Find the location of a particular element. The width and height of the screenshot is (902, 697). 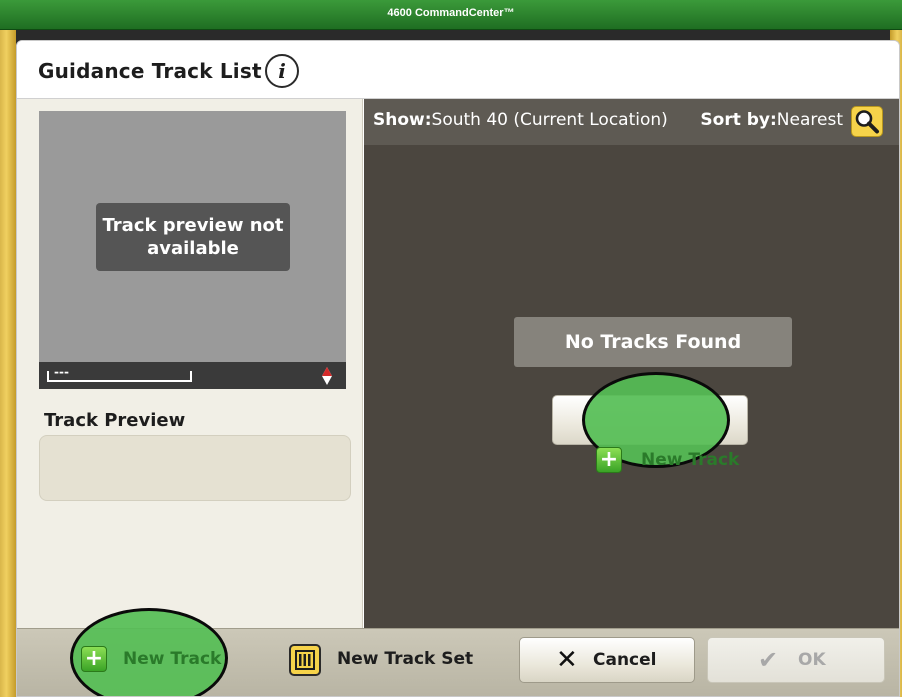

display-title: 4600 CommandCenter™ is located at coordinates (451, 13).